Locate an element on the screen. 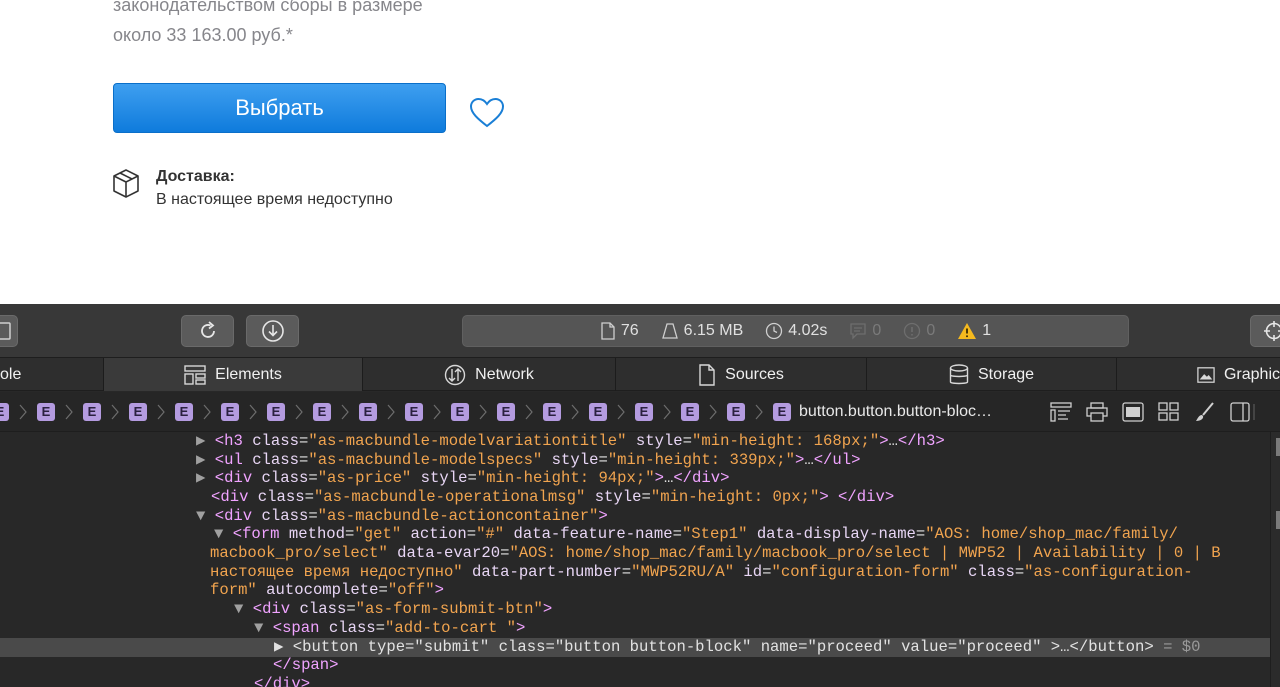 The width and height of the screenshot is (1280, 687). time-value: 4.02s is located at coordinates (808, 330).